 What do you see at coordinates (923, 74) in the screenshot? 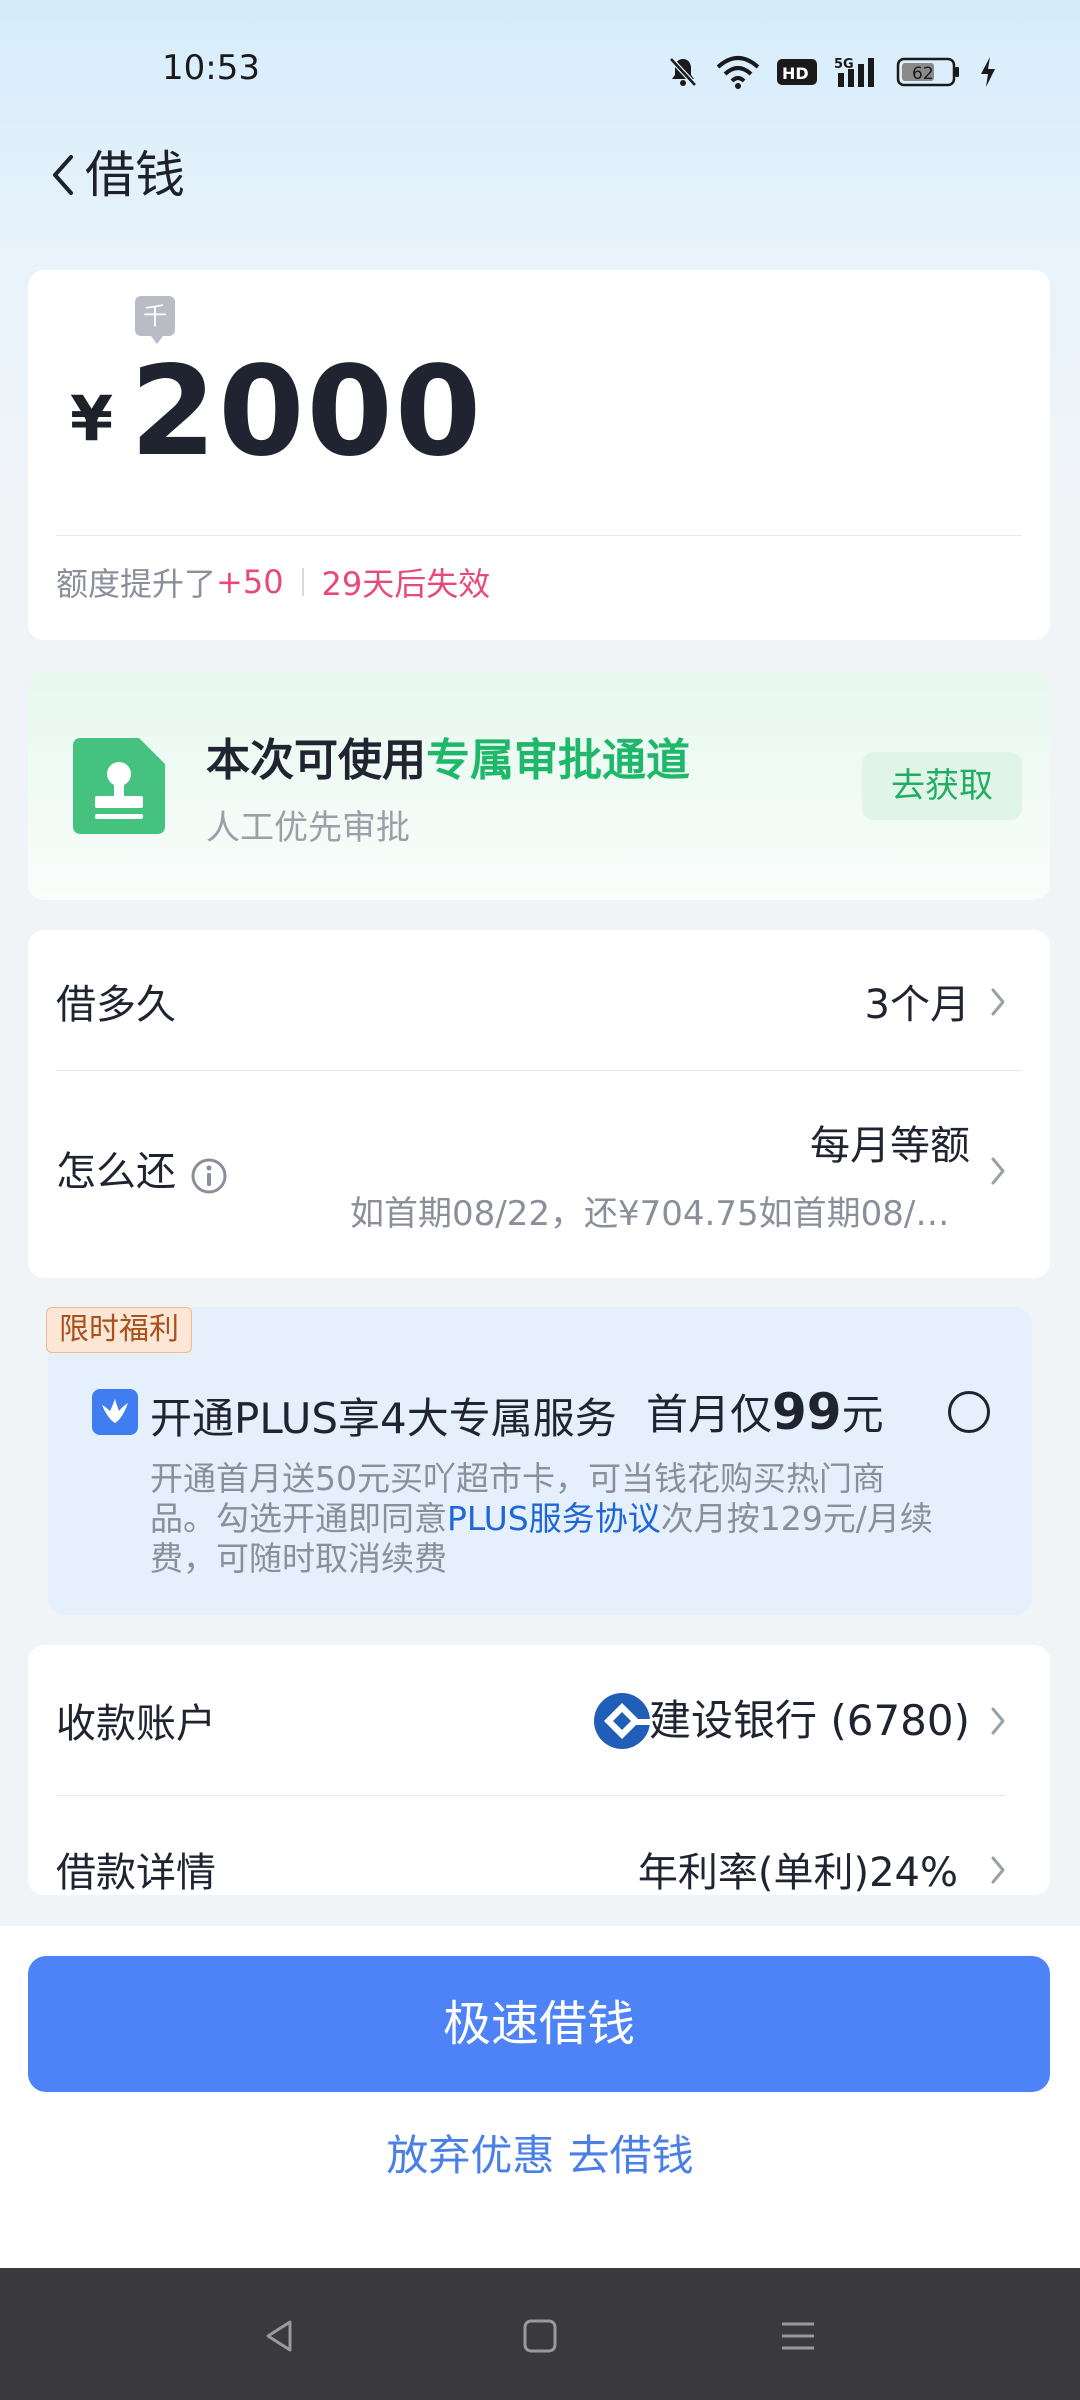
I see `svg-text: 62` at bounding box center [923, 74].